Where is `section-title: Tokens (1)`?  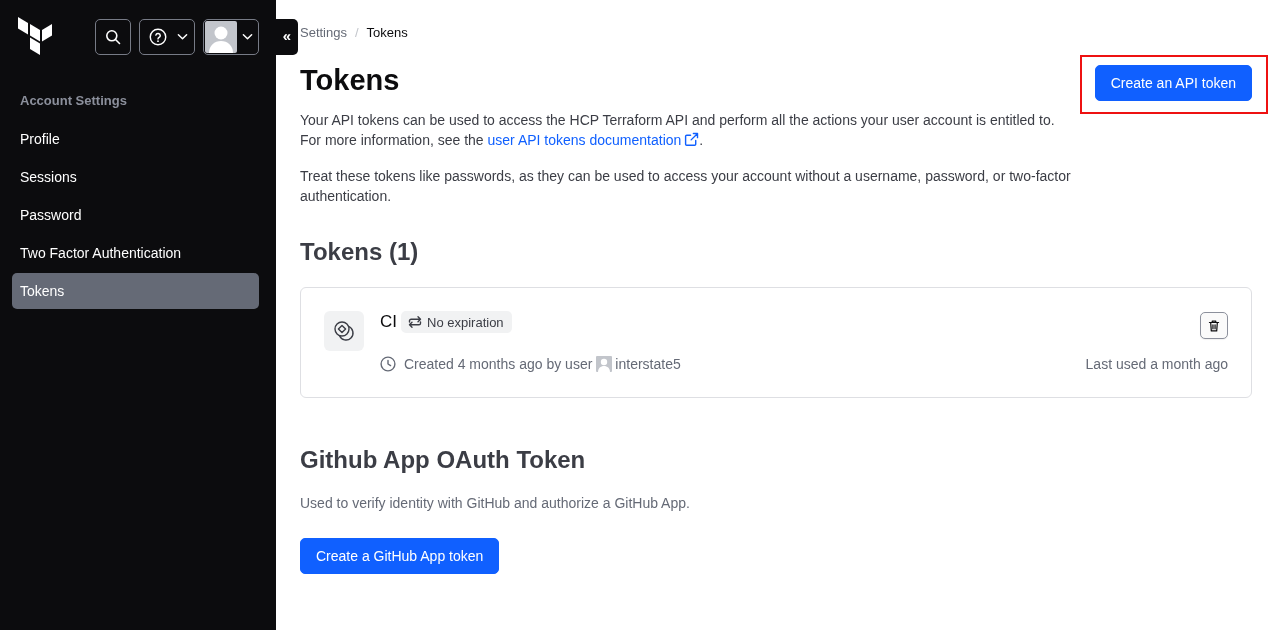 section-title: Tokens (1) is located at coordinates (360, 252).